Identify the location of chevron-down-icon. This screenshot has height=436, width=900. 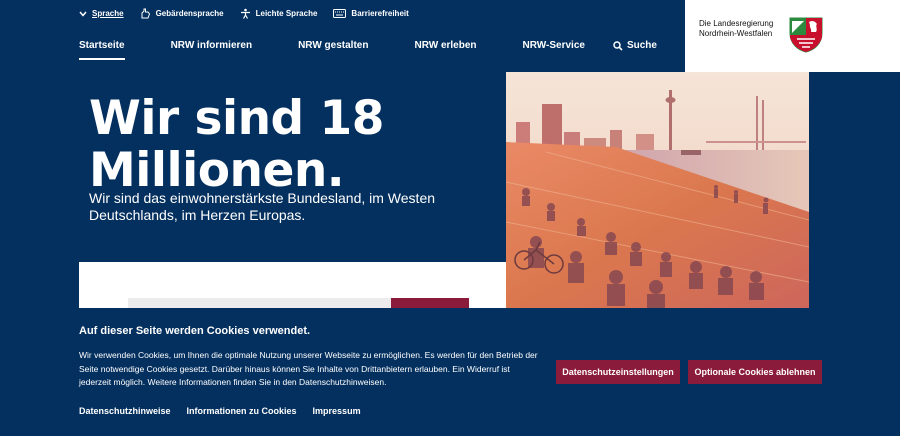
(83, 14).